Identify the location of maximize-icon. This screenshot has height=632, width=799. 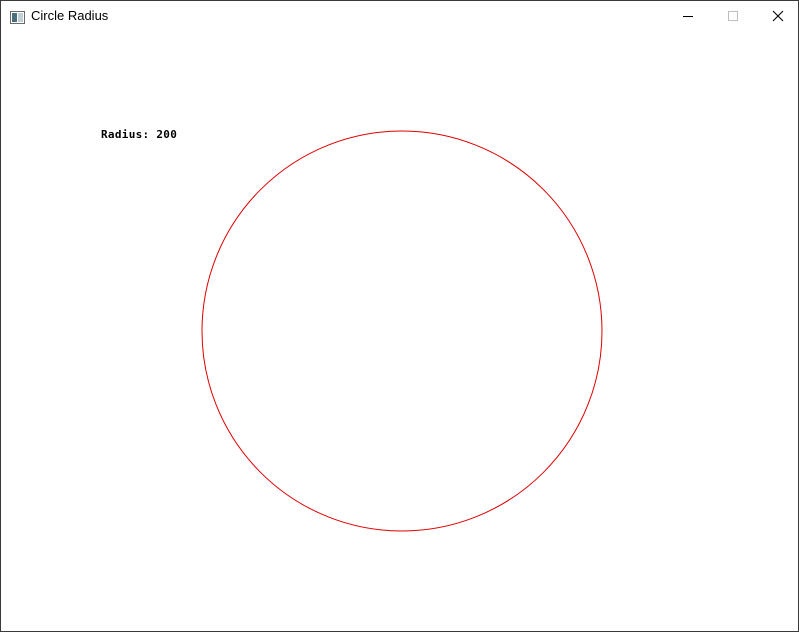
(733, 16).